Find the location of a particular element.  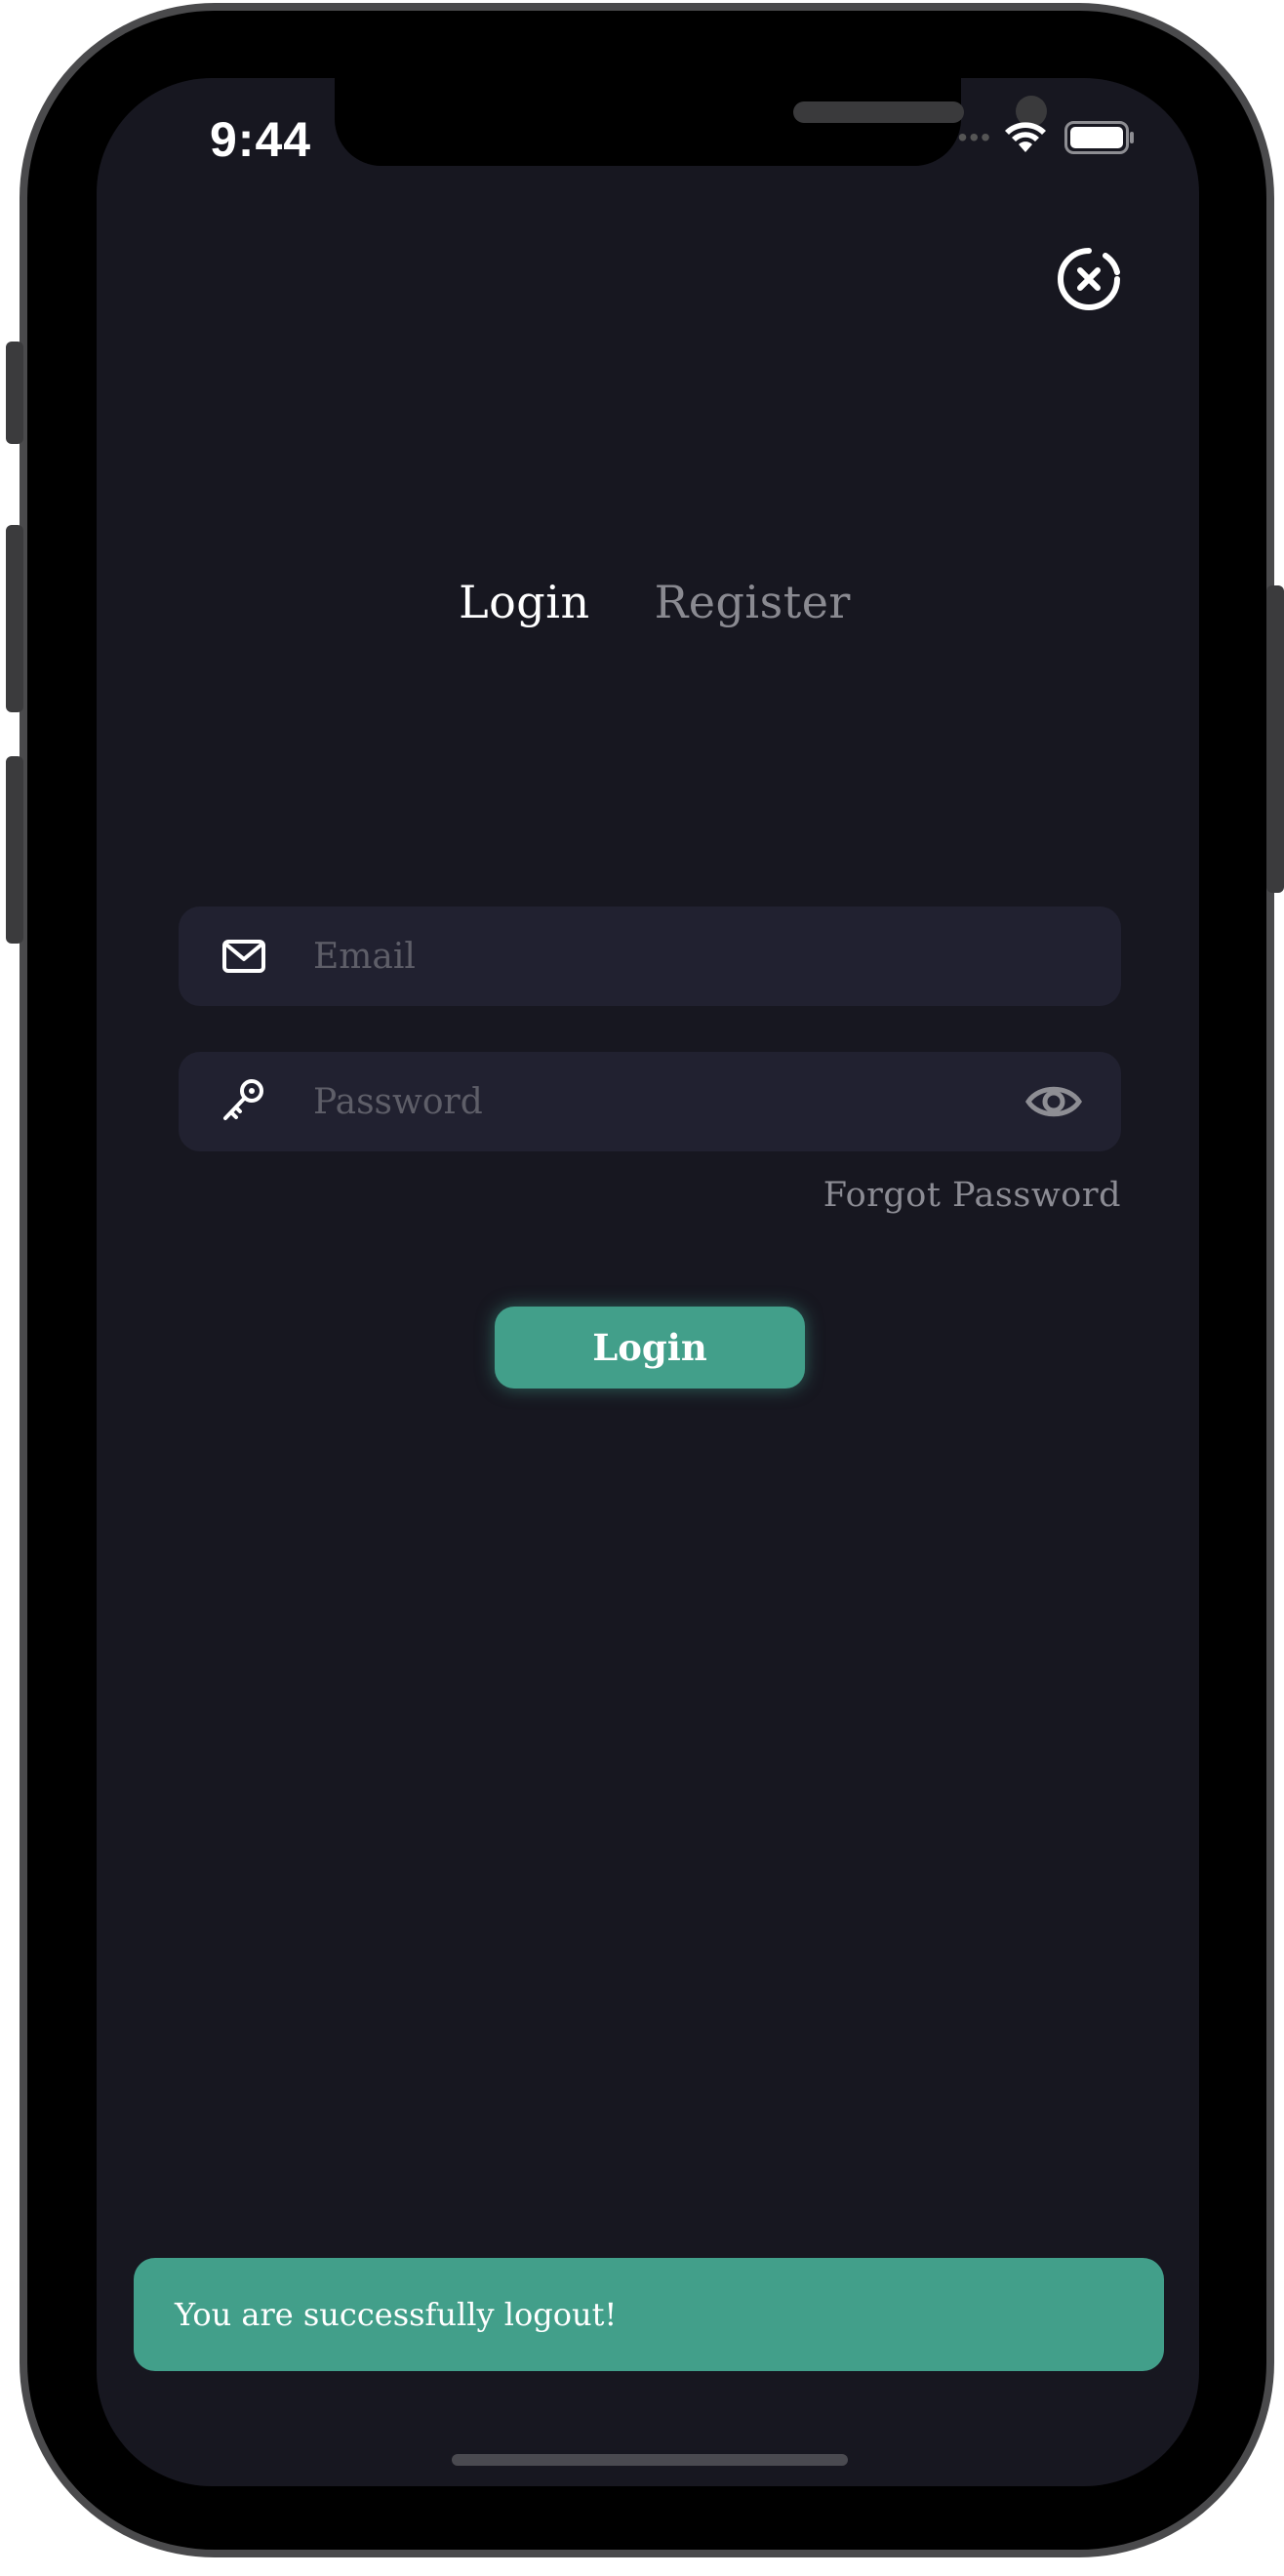

login-button: Login is located at coordinates (650, 1348).